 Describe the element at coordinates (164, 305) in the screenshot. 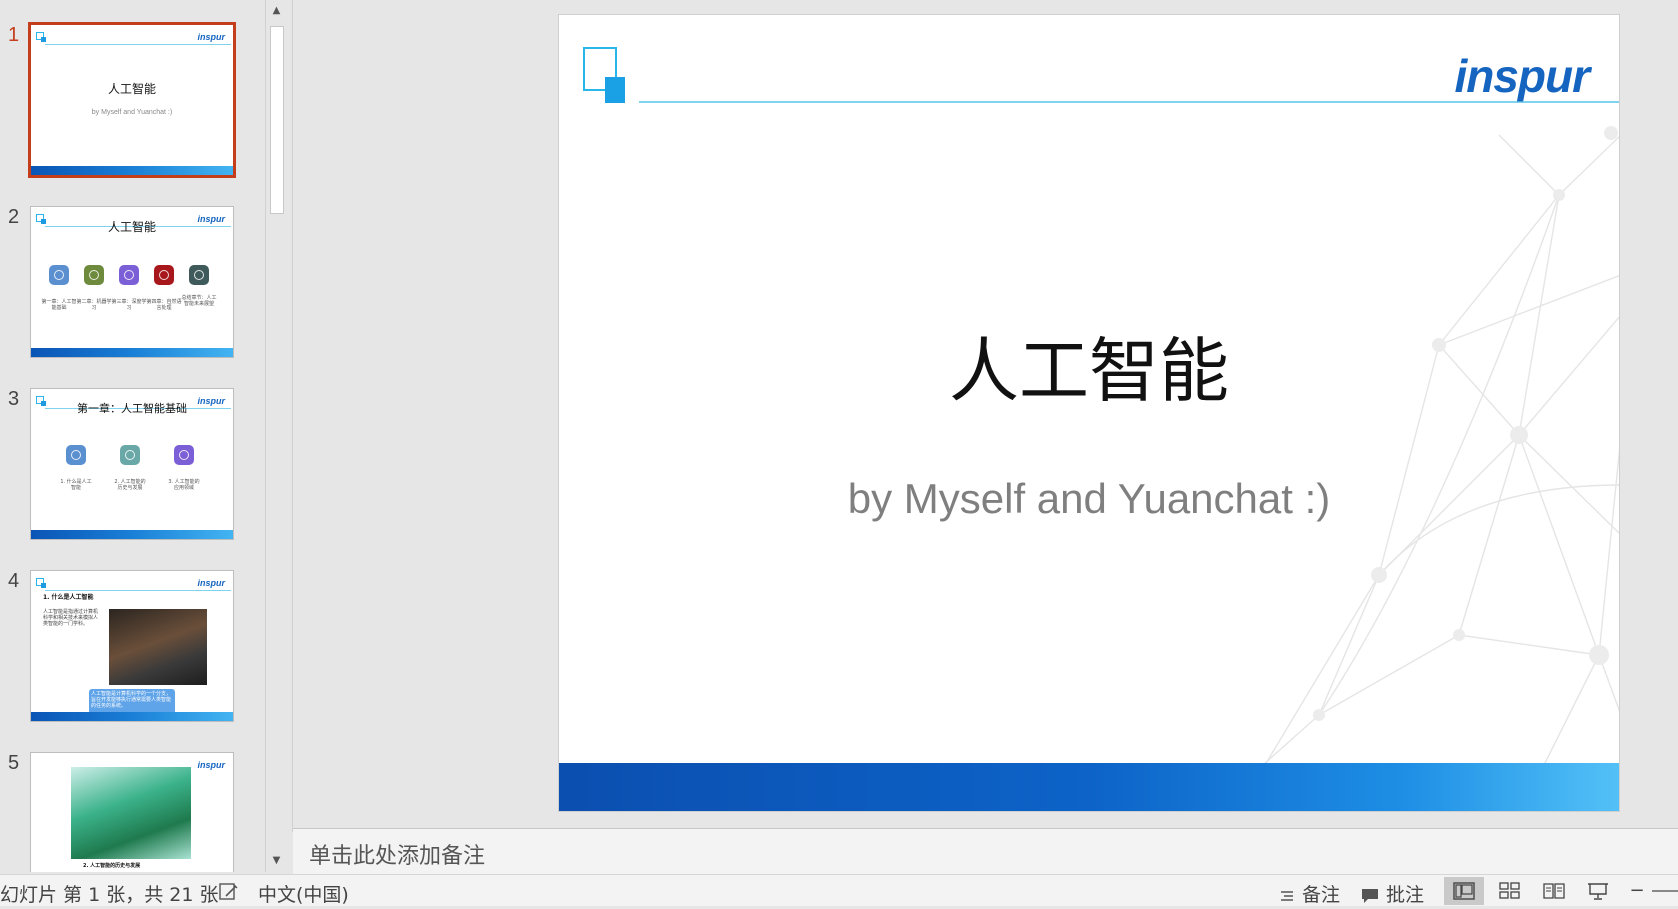

I see `chapter-caption: 第四章：自然语言处理` at that location.